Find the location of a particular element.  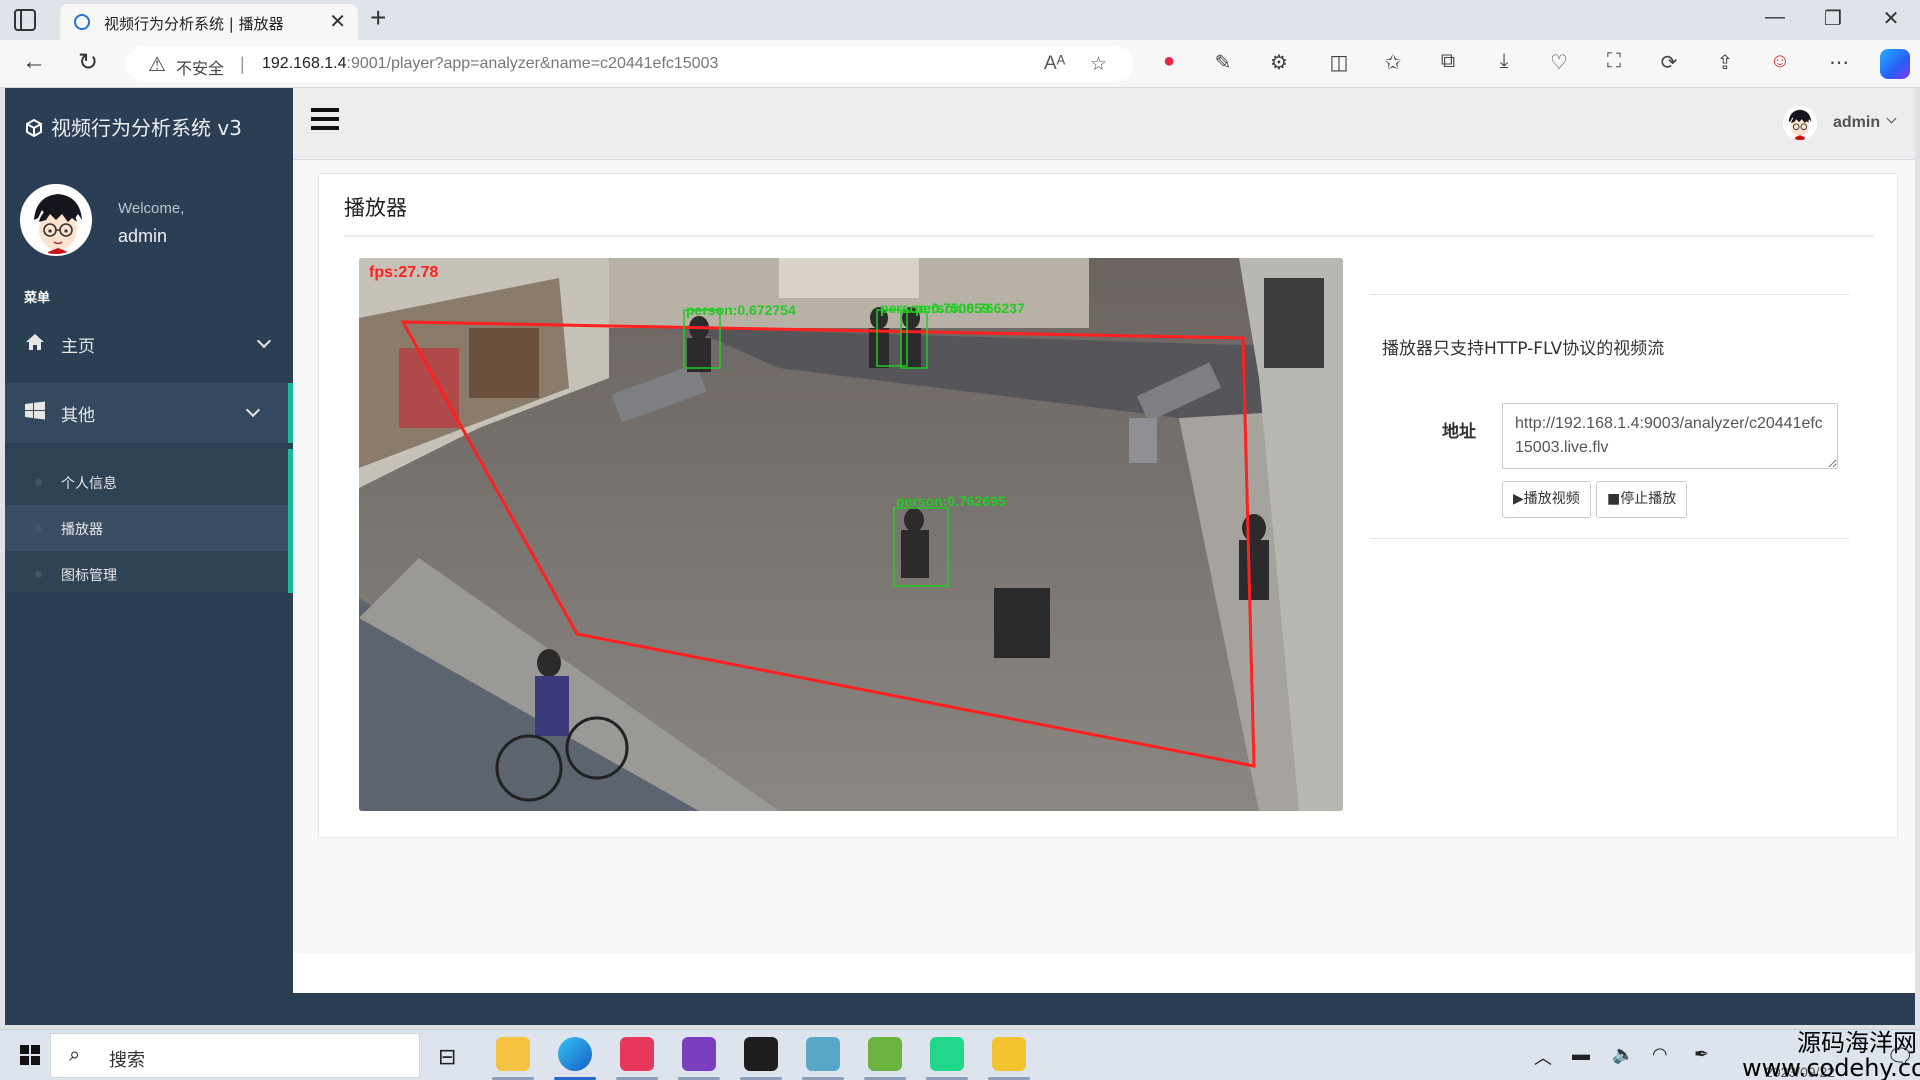

edge-browser-icon is located at coordinates (575, 1054).